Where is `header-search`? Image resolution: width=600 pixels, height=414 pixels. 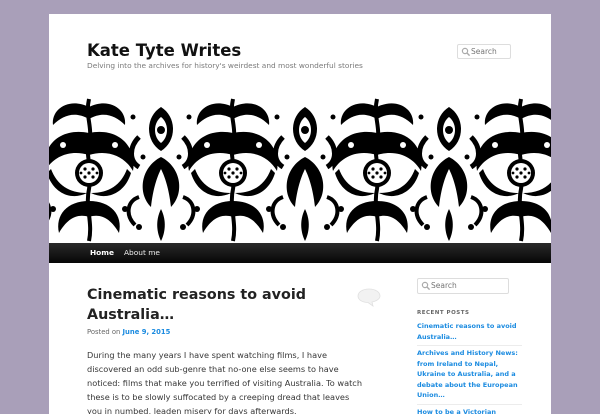 header-search is located at coordinates (484, 51).